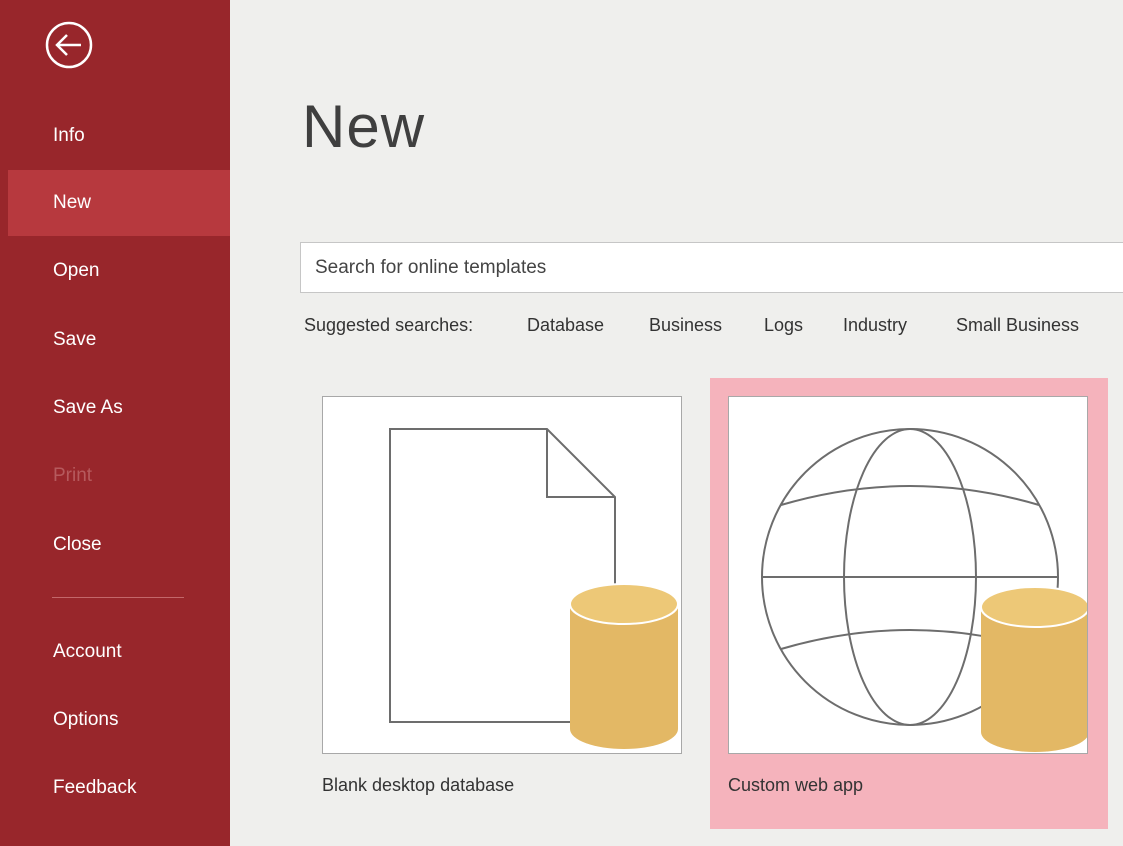  I want to click on globe-database-icon, so click(924, 590).